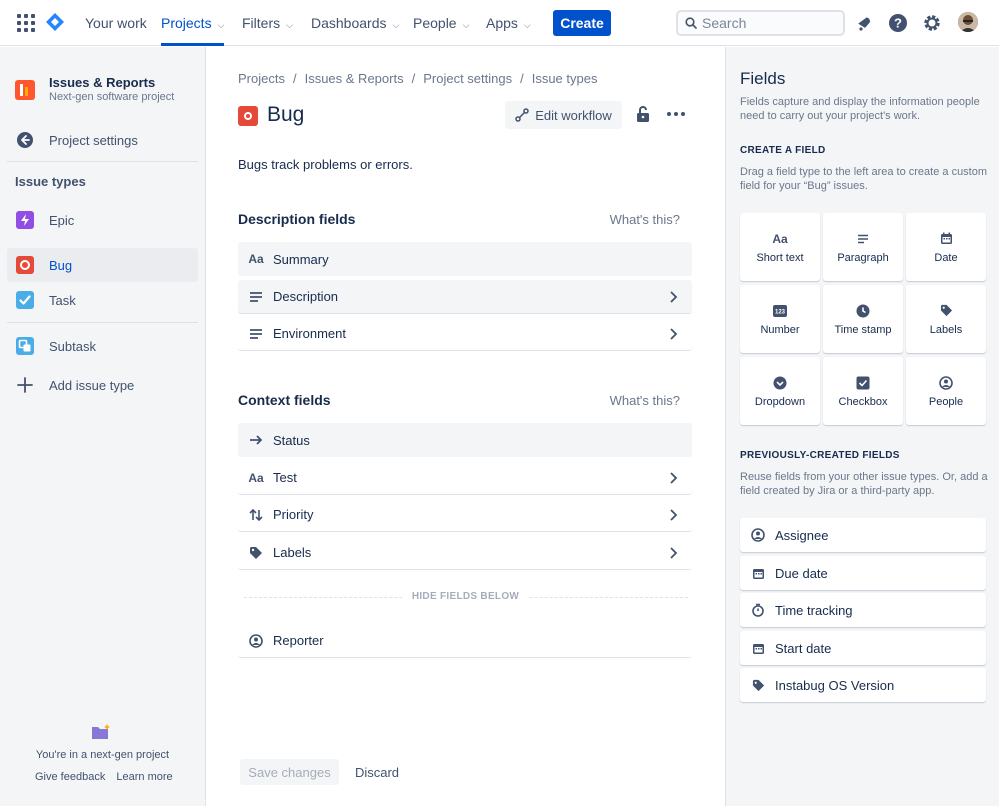 This screenshot has width=999, height=806. I want to click on context-fields-title: Context fields, so click(284, 400).